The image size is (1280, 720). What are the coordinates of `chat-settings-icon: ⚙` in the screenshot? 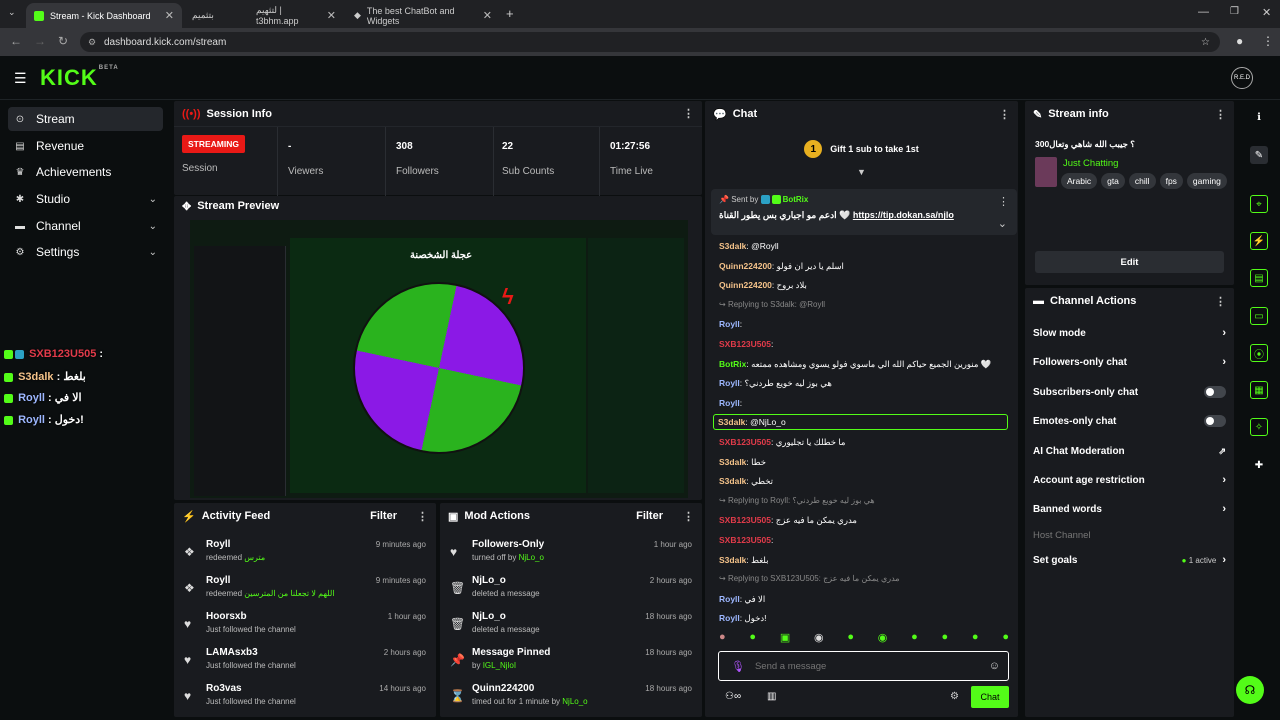 It's located at (954, 696).